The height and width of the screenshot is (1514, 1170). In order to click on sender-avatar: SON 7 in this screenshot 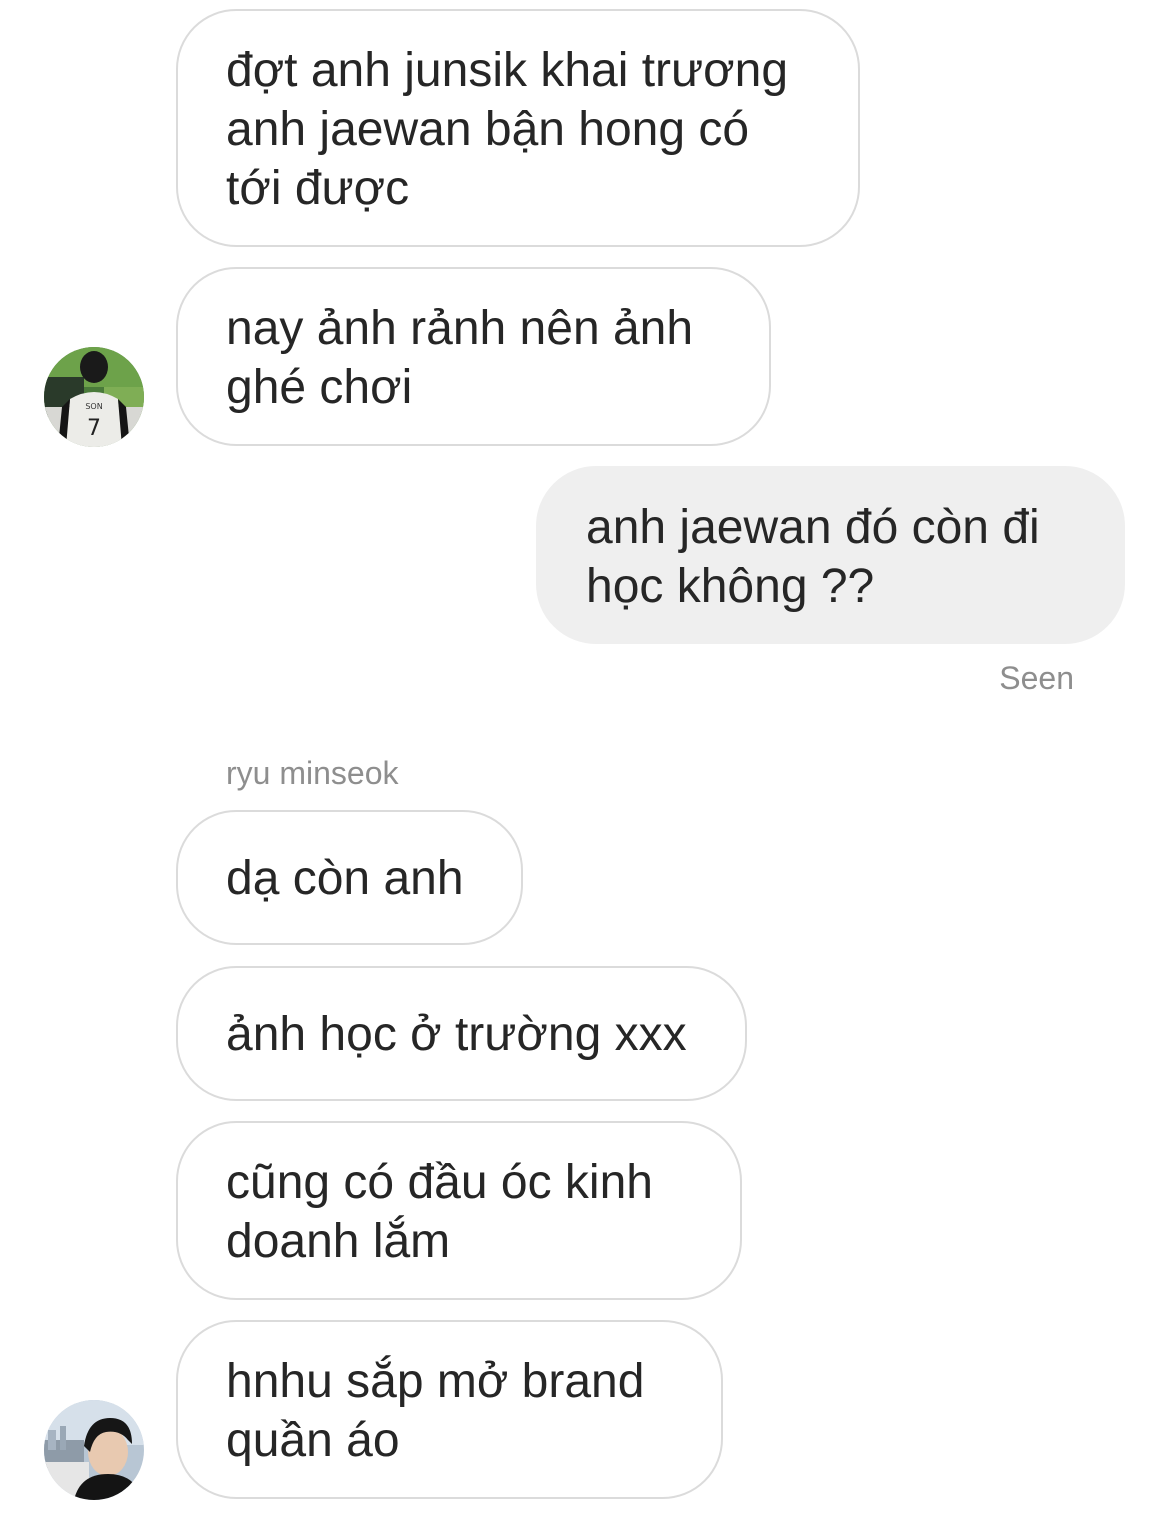, I will do `click(94, 397)`.